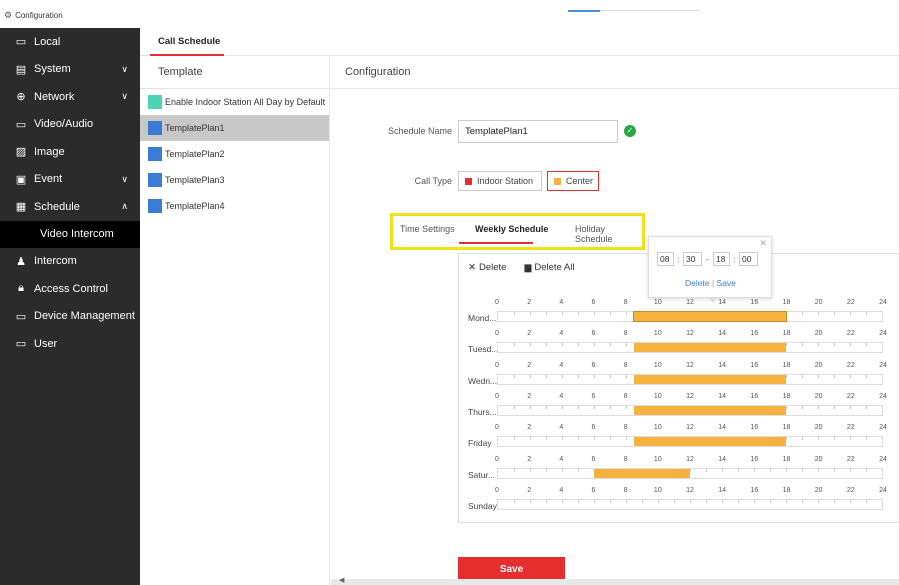 The width and height of the screenshot is (899, 585). What do you see at coordinates (70, 234) in the screenshot?
I see `sidebar-subitem-video-intercom: Video Intercom` at bounding box center [70, 234].